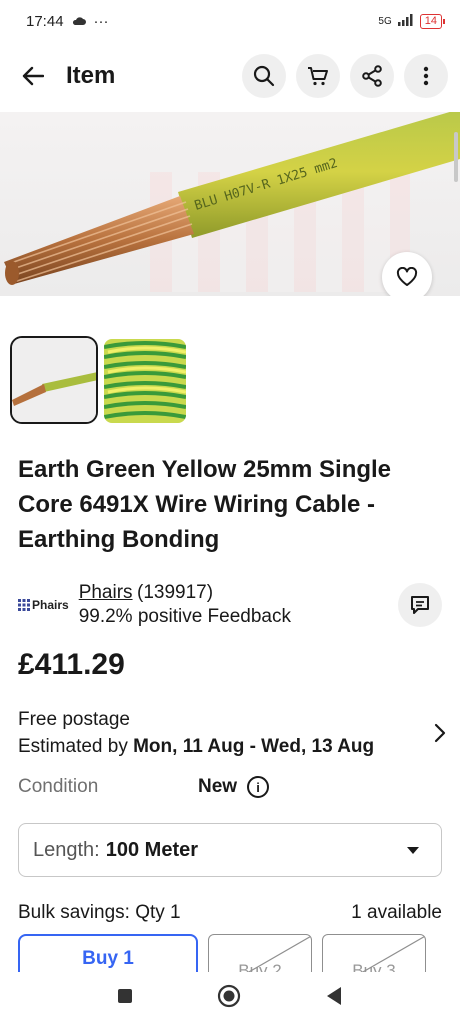  Describe the element at coordinates (45, 21) in the screenshot. I see `status-time: 17:44` at that location.